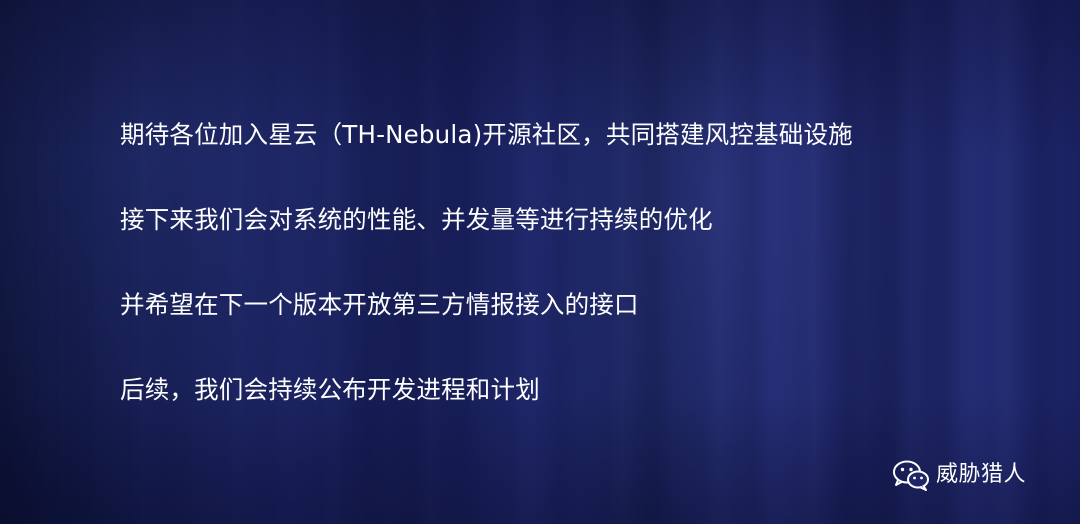 This screenshot has width=1080, height=524. Describe the element at coordinates (911, 475) in the screenshot. I see `wechat-icon` at that location.